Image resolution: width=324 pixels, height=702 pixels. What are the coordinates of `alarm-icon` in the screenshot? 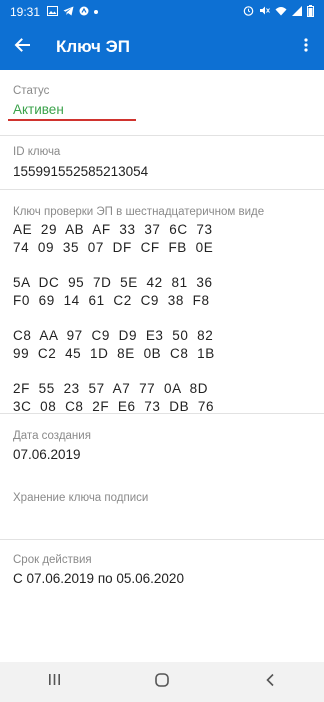 It's located at (248, 12).